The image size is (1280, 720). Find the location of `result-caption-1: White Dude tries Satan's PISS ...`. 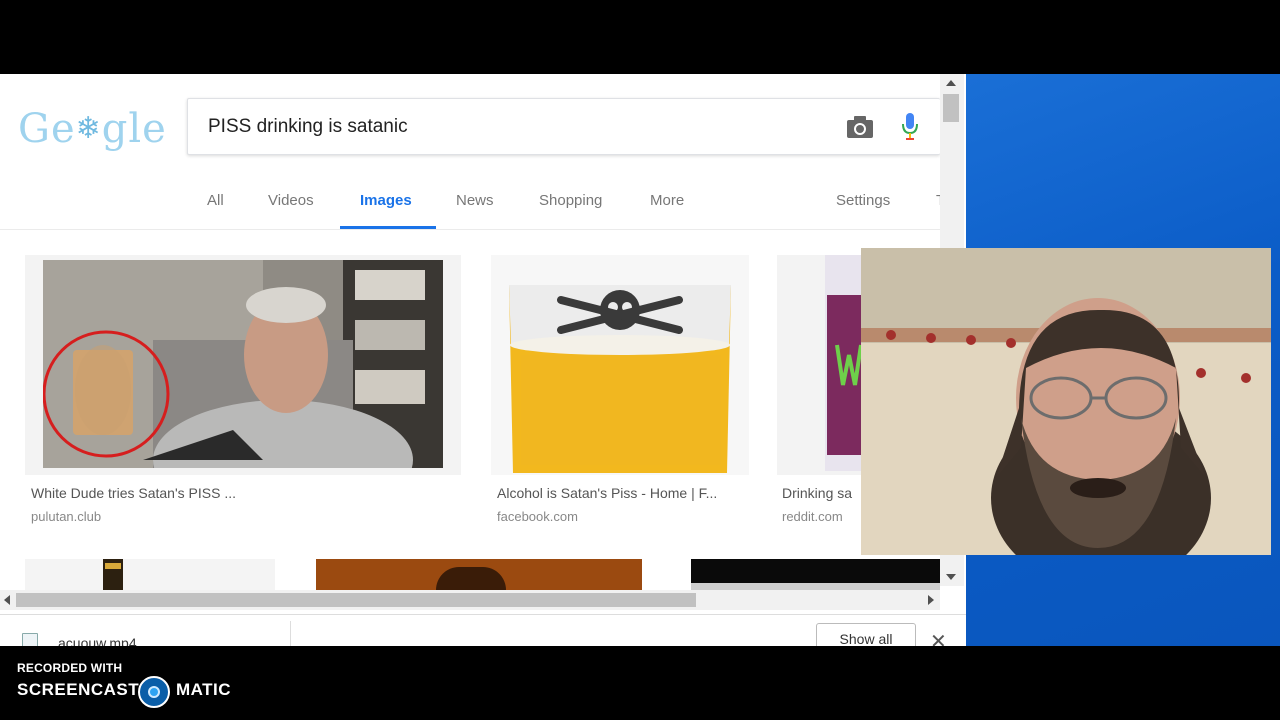

result-caption-1: White Dude tries Satan's PISS ... is located at coordinates (133, 493).